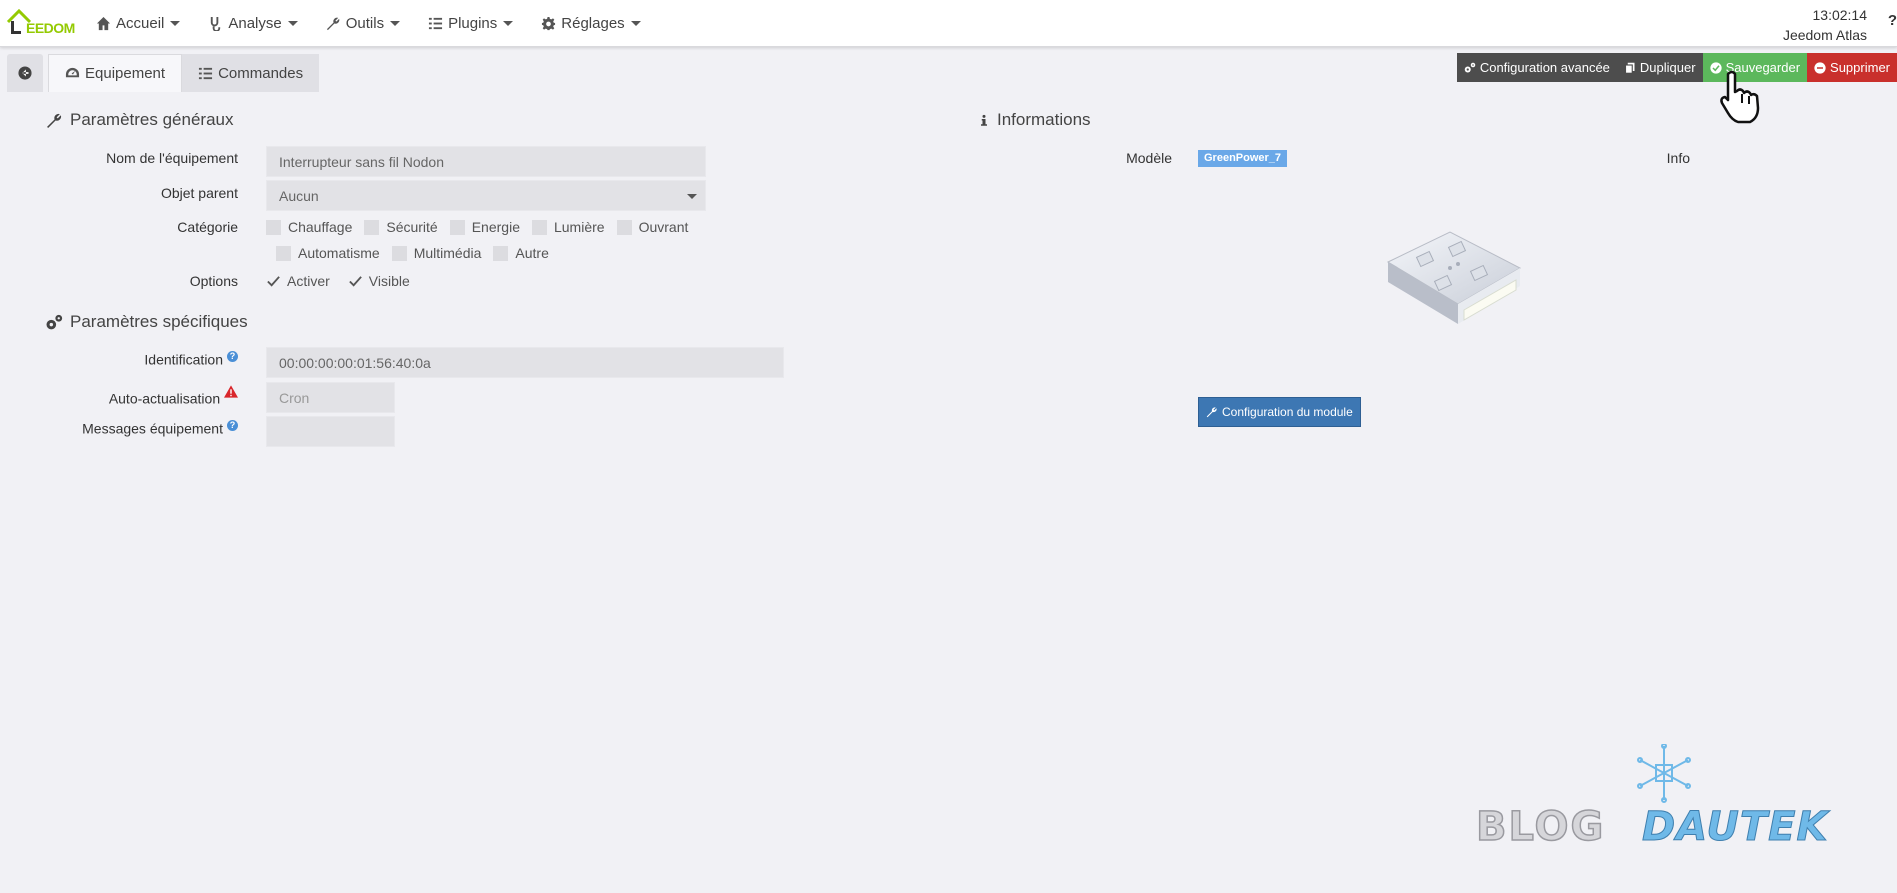 The width and height of the screenshot is (1897, 893). What do you see at coordinates (486, 161) in the screenshot?
I see `equipment-name-input: Interrupteur sans fil Nodon` at bounding box center [486, 161].